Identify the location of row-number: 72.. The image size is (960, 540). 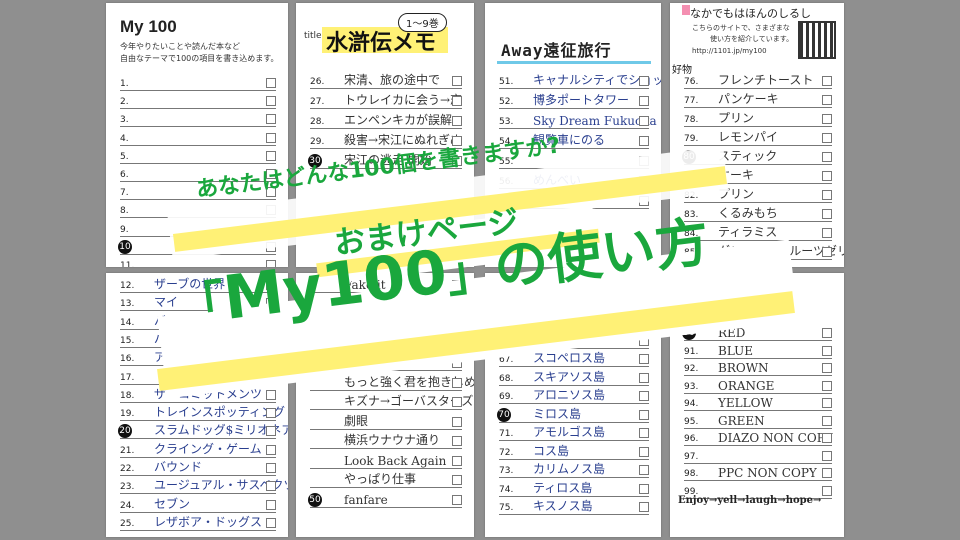
(506, 452).